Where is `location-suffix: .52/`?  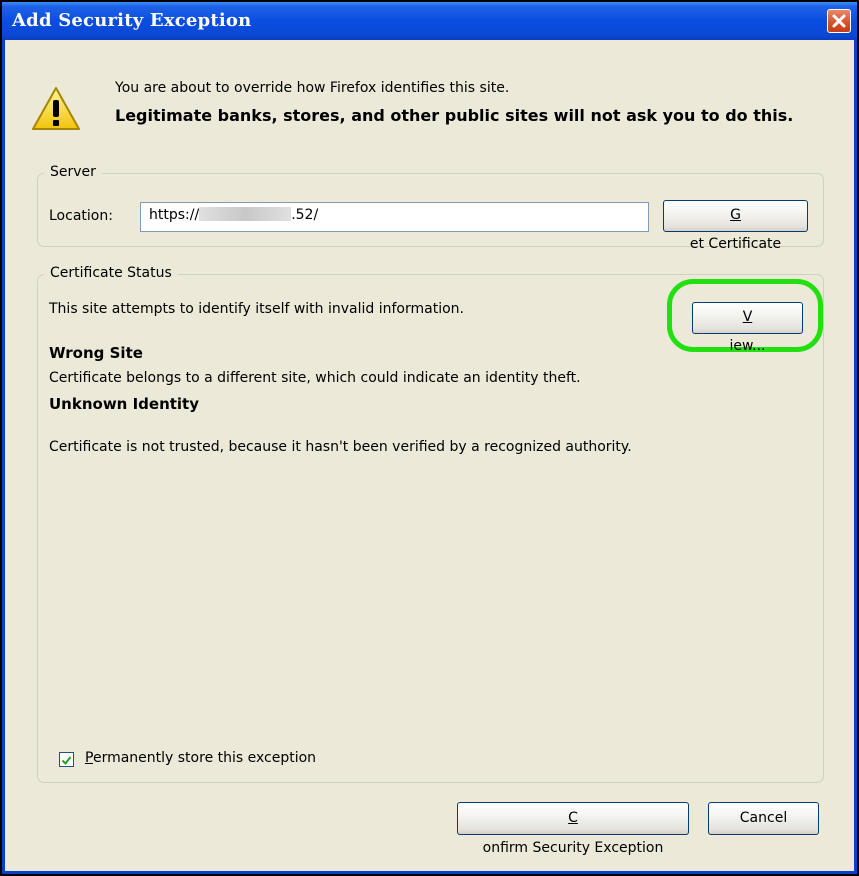
location-suffix: .52/ is located at coordinates (305, 215).